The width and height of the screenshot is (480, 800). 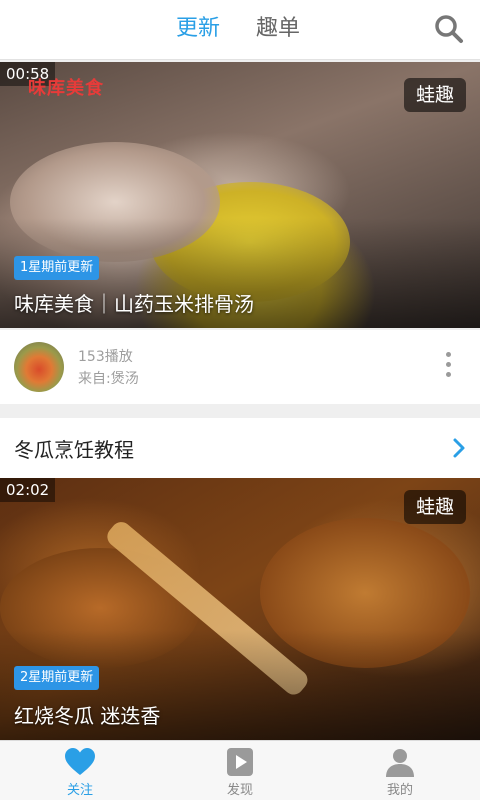 I want to click on nav-discover: 发现, so click(x=240, y=772).